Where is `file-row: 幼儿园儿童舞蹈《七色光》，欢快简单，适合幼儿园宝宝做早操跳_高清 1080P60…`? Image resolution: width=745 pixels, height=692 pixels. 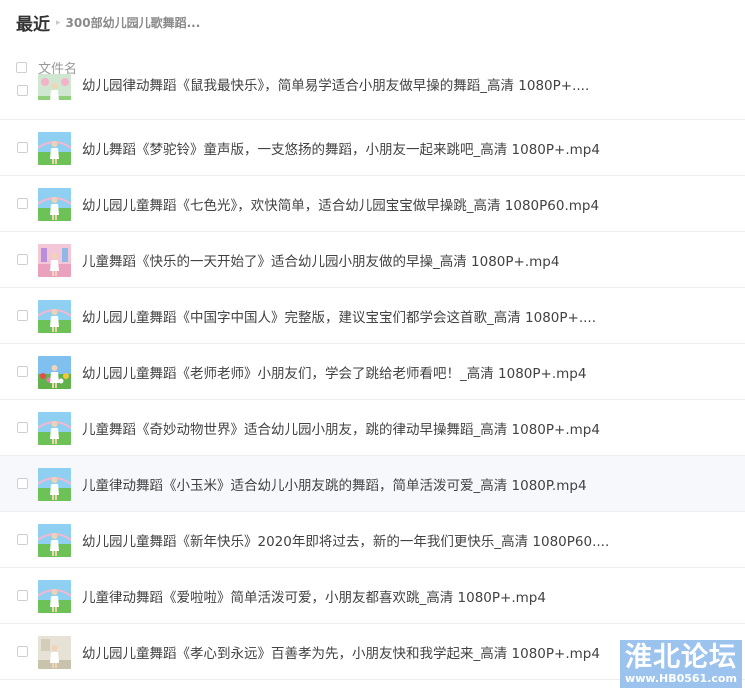 file-row: 幼儿园儿童舞蹈《七色光》，欢快简单，适合幼儿园宝宝做早操跳_高清 1080P60… is located at coordinates (372, 204).